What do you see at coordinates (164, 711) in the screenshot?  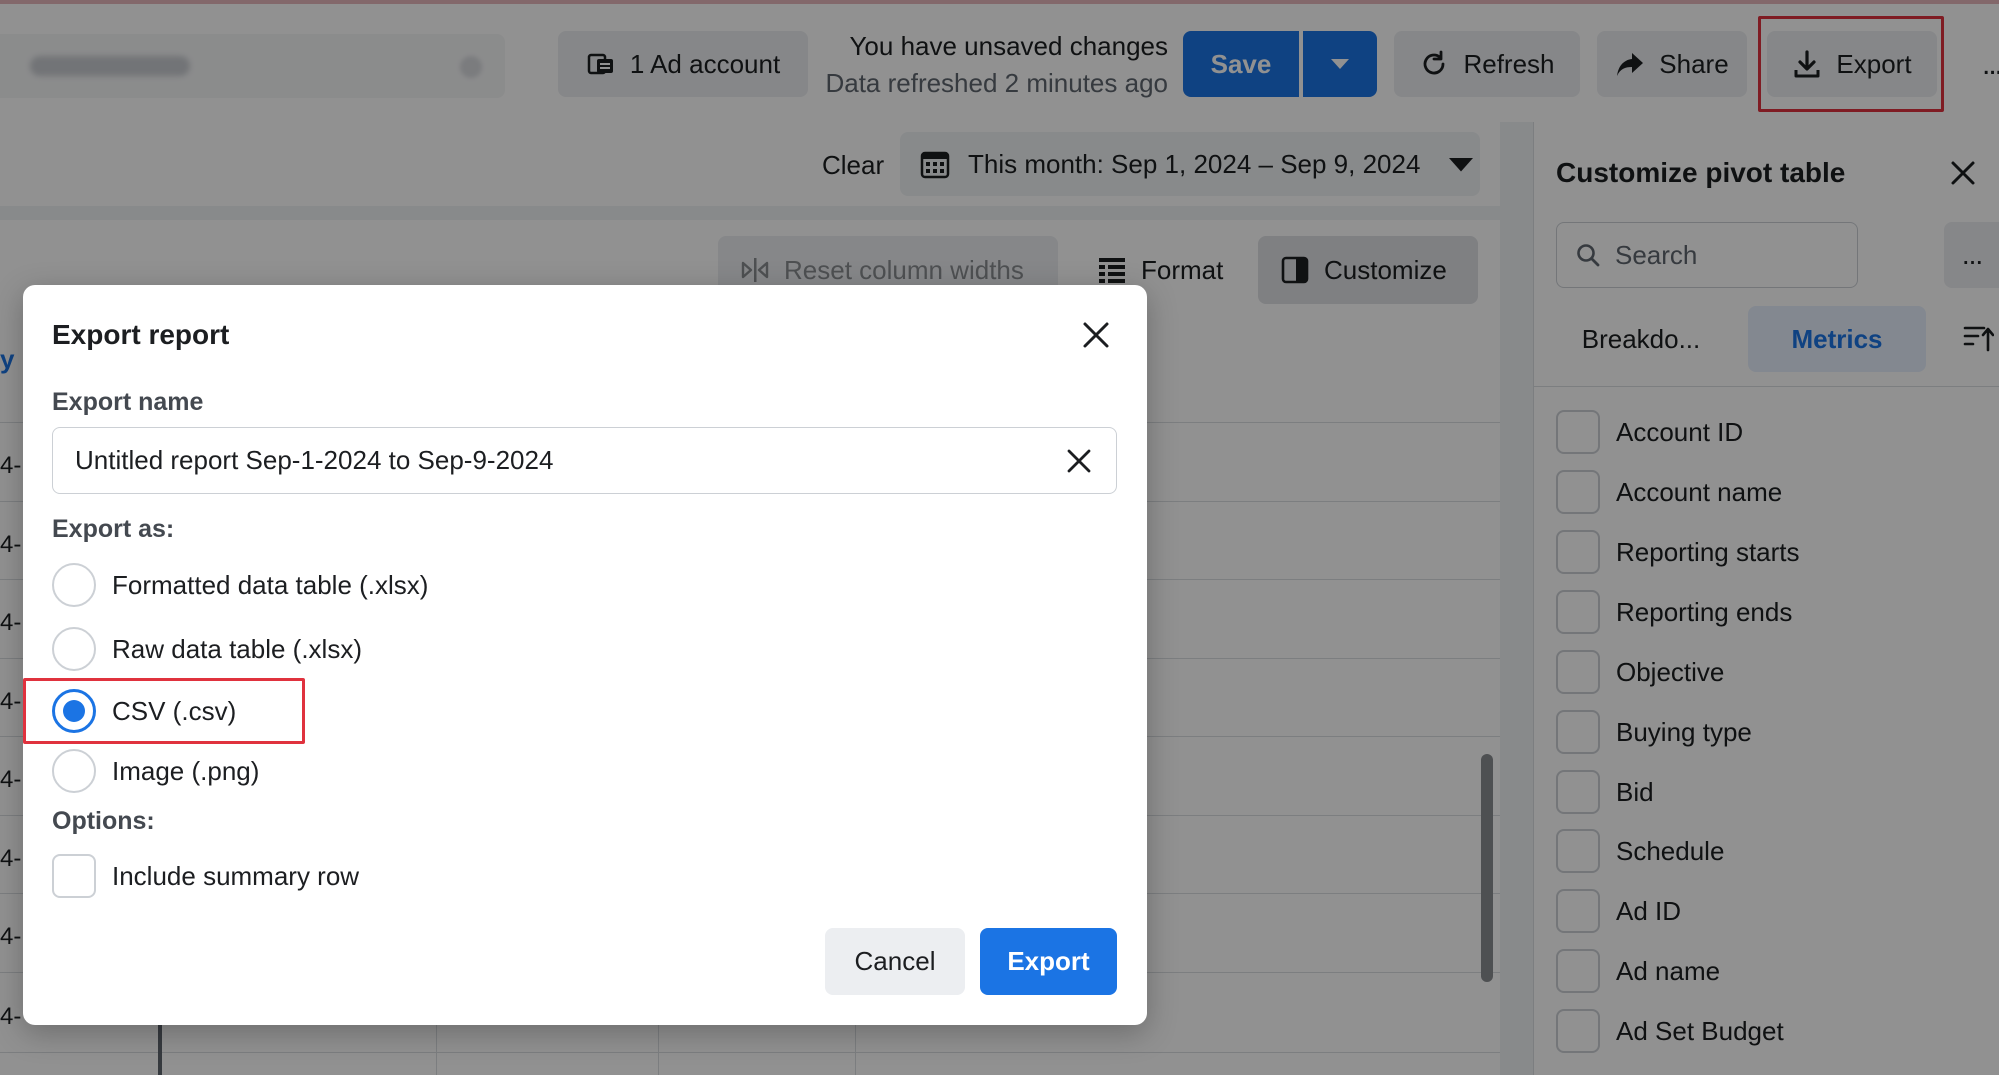 I see `csv-option-highlight` at bounding box center [164, 711].